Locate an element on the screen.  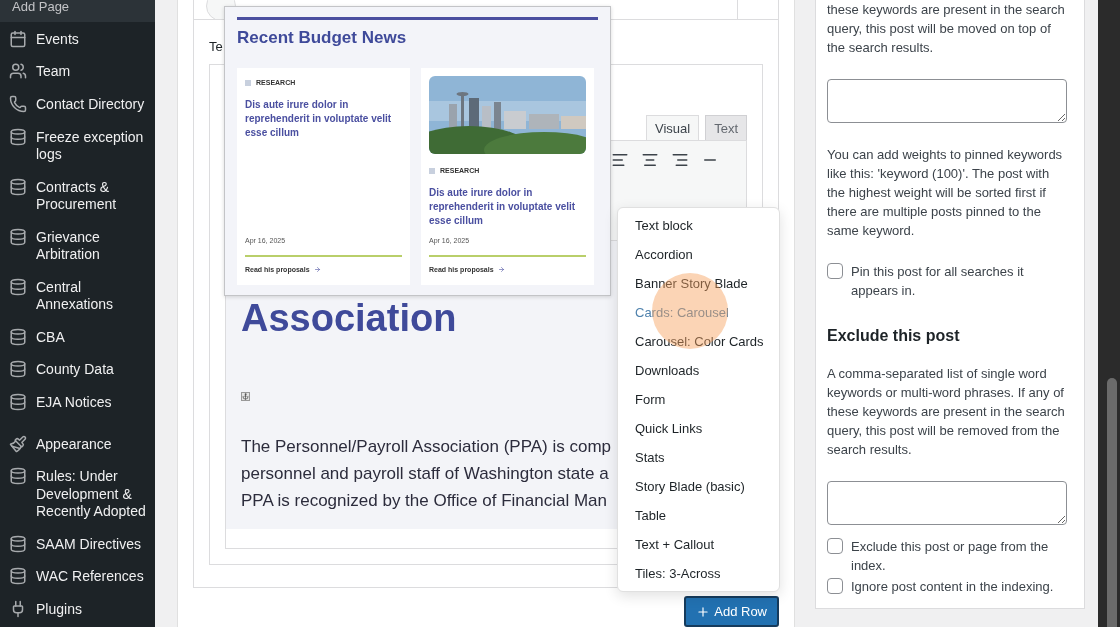
align-right-icon is located at coordinates (680, 160).